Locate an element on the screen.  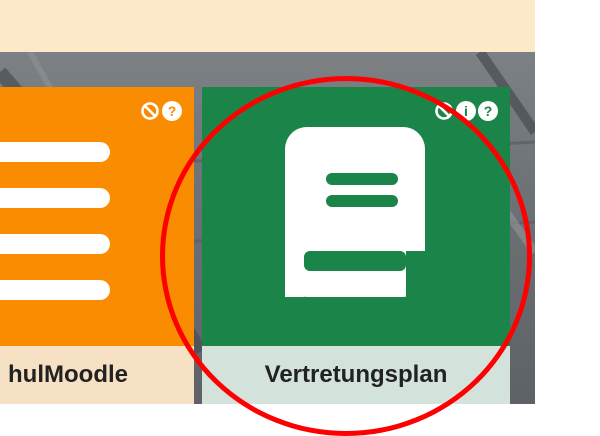
block-icon is located at coordinates (150, 111).